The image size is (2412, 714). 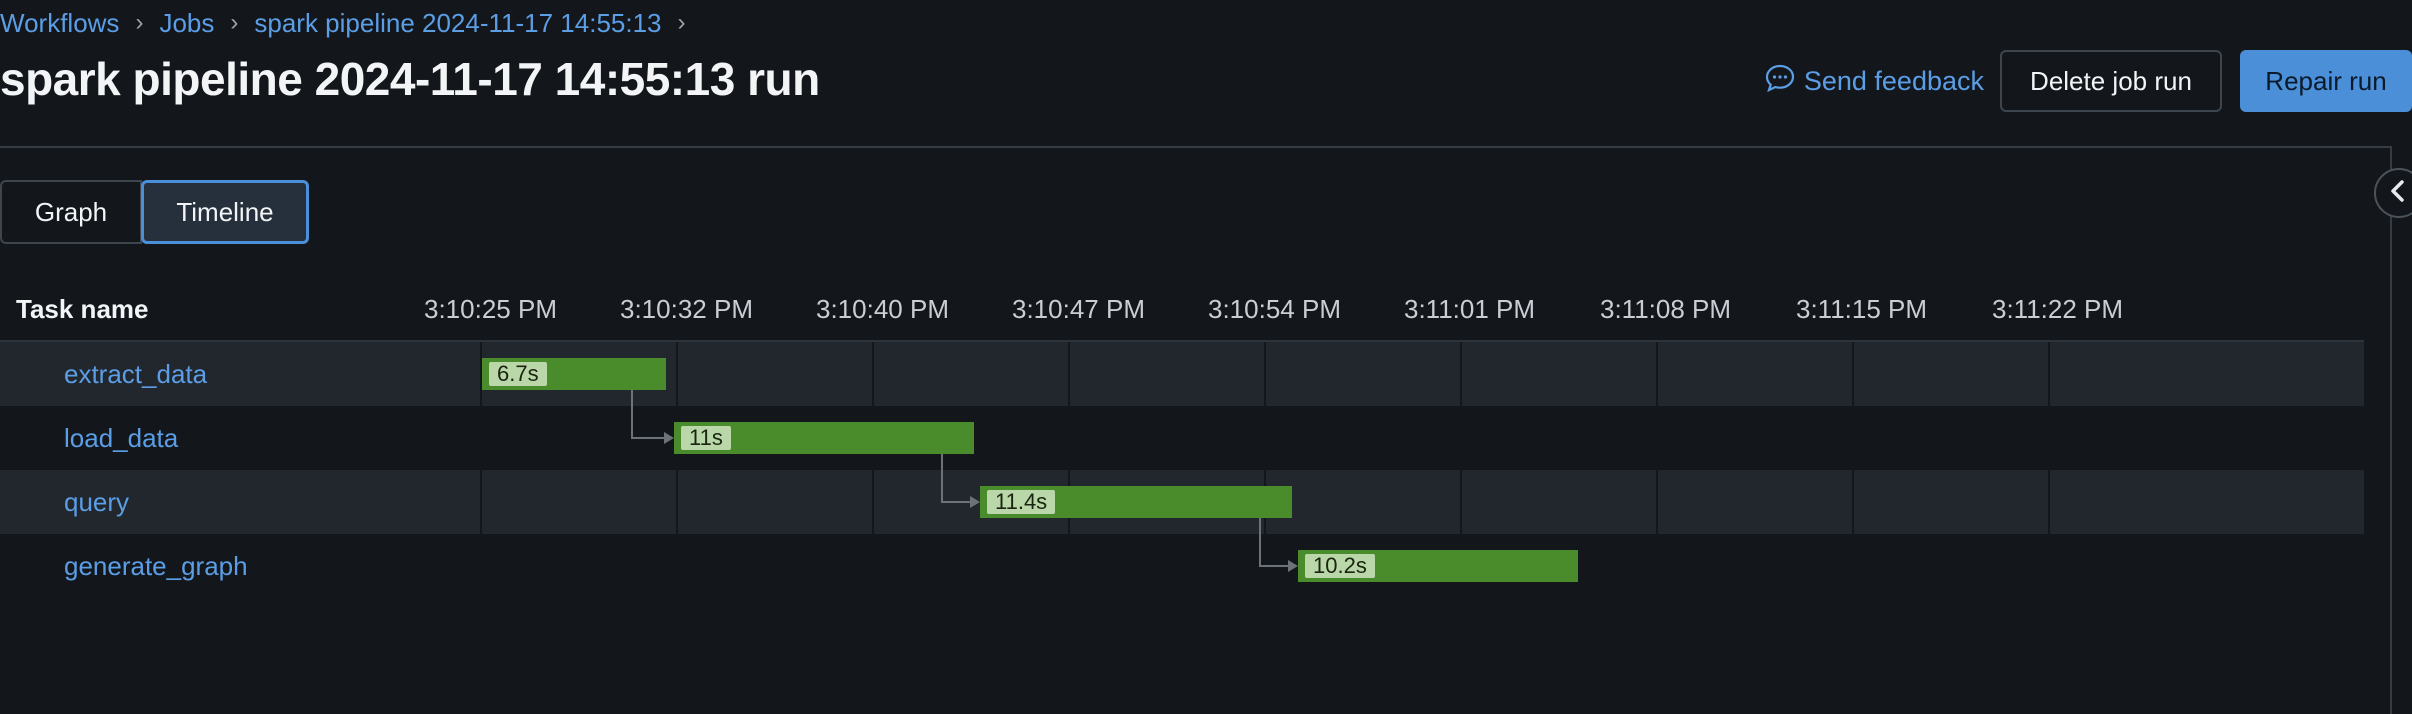 I want to click on header-divider, so click(x=1195, y=147).